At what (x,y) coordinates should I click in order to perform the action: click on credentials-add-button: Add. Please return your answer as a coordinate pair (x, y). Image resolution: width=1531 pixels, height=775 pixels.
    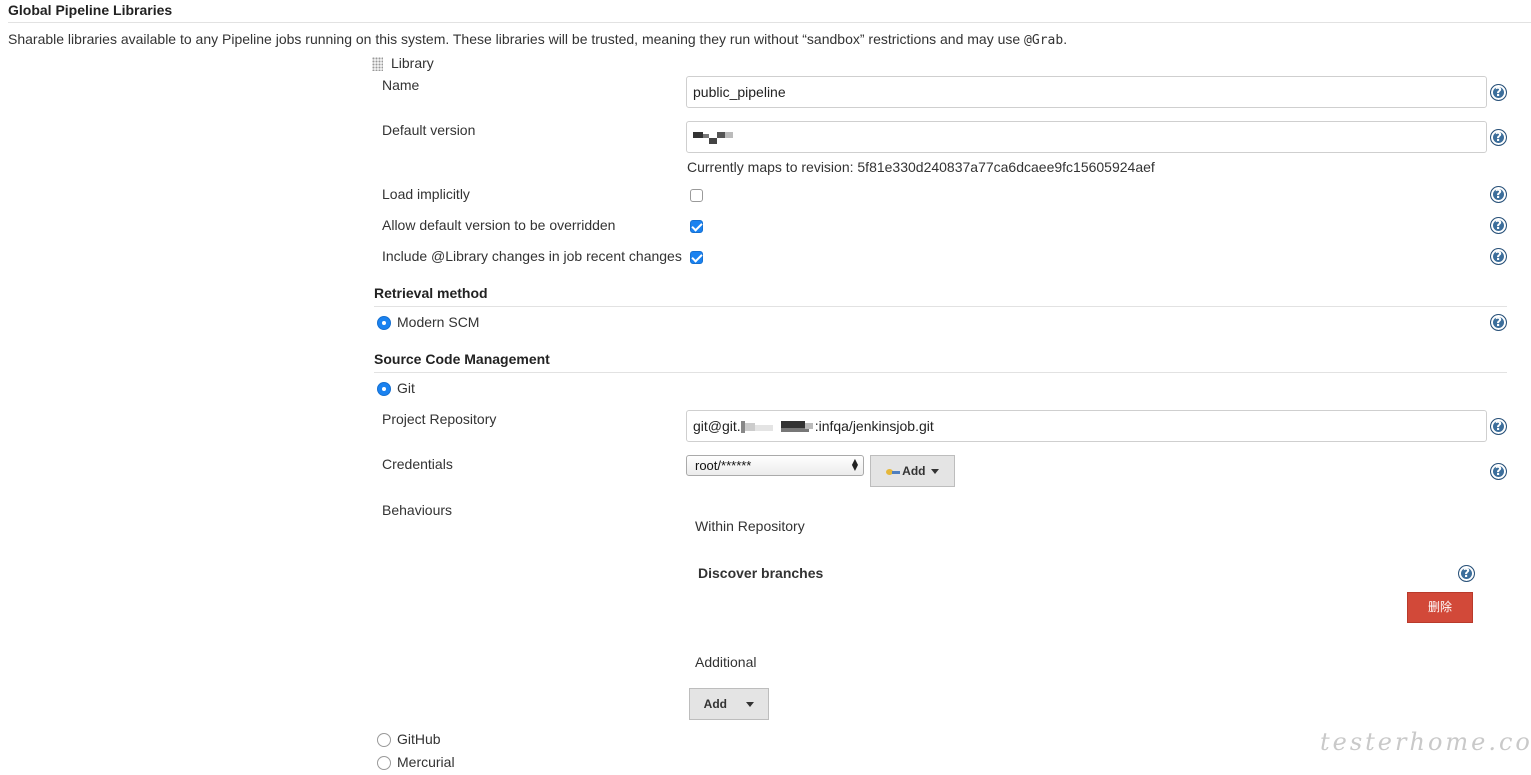
    Looking at the image, I should click on (912, 471).